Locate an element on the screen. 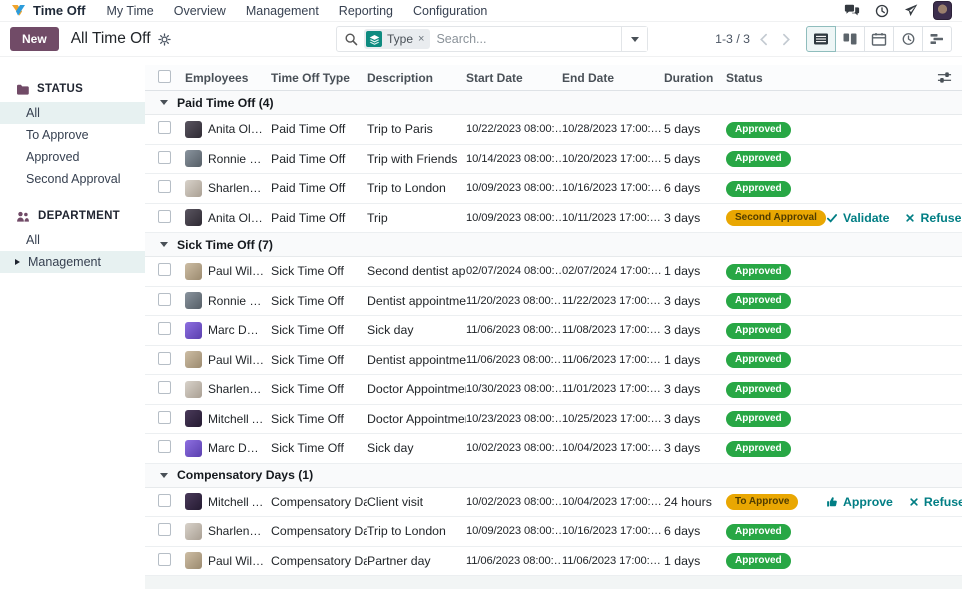 The image size is (962, 589). search-facet-type: Type × is located at coordinates (397, 39).